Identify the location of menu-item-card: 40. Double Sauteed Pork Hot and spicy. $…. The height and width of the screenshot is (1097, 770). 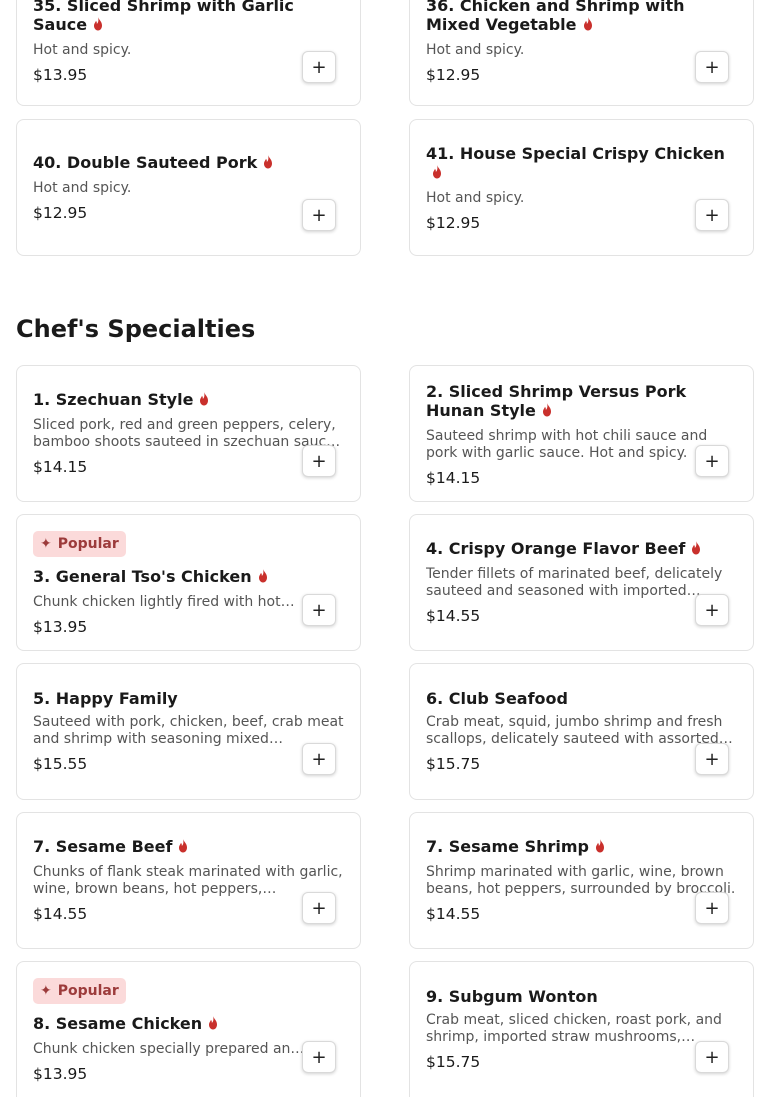
(188, 187).